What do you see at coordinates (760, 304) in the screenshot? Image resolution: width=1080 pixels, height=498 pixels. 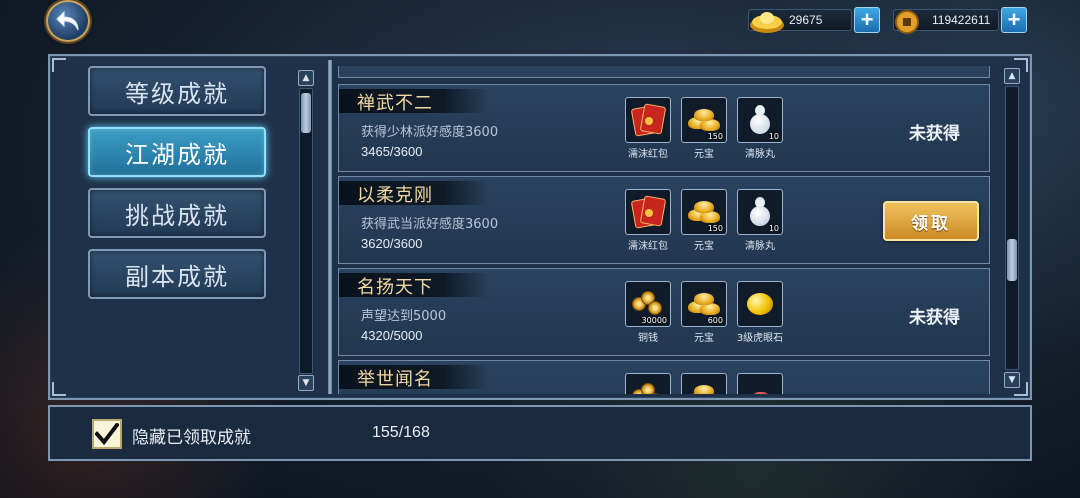 I see `tiger-eye-stone-icon` at bounding box center [760, 304].